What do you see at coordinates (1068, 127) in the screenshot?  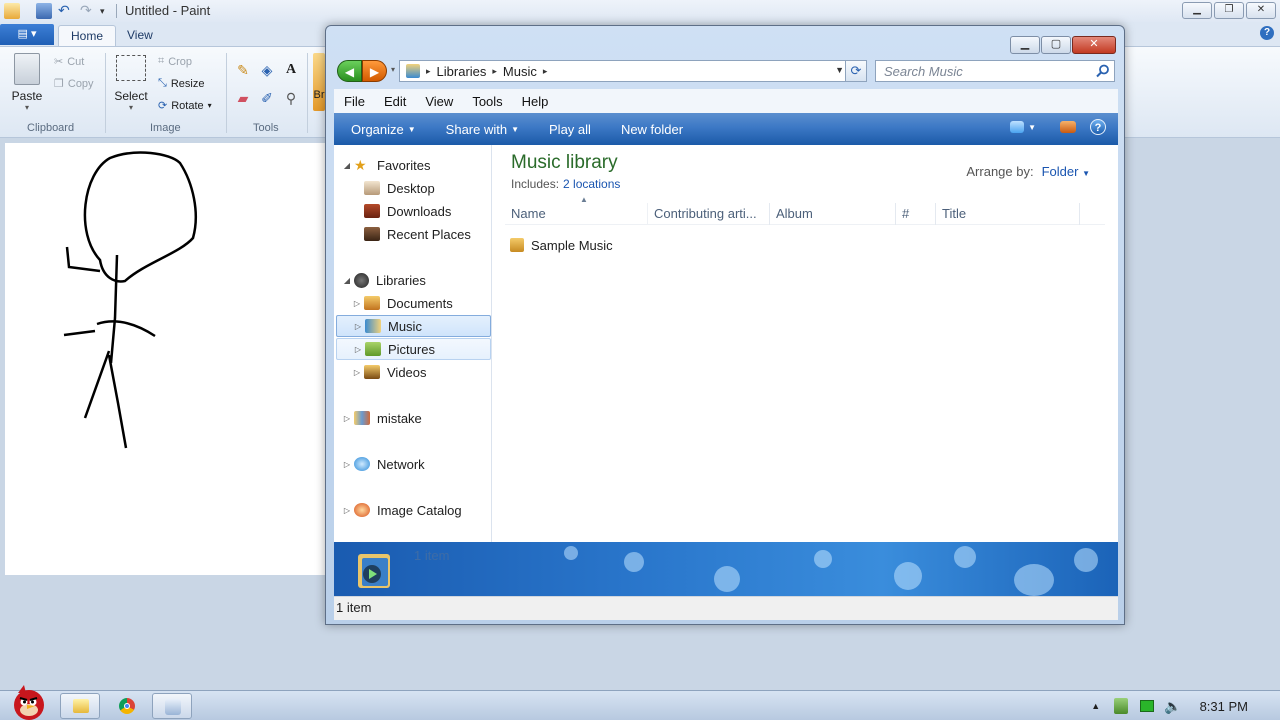 I see `preview-pane-icon` at bounding box center [1068, 127].